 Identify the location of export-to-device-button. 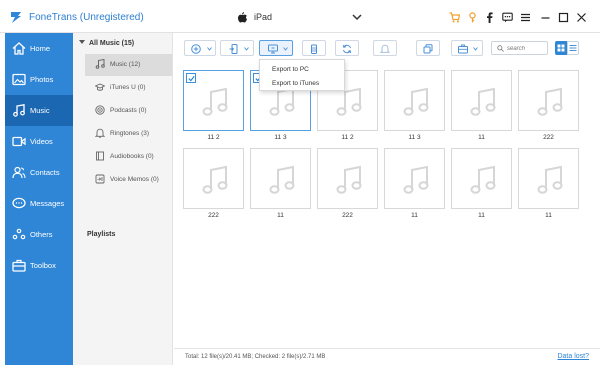
(237, 48).